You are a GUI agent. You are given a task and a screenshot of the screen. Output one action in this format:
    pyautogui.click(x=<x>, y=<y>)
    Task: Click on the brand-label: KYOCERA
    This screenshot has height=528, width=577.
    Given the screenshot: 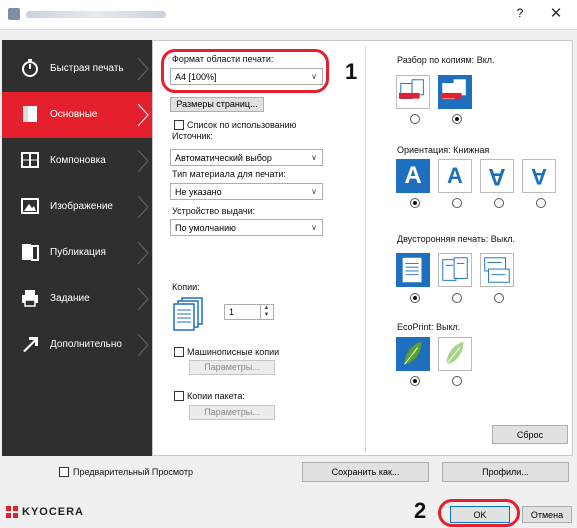 What is the action you would take?
    pyautogui.click(x=53, y=512)
    